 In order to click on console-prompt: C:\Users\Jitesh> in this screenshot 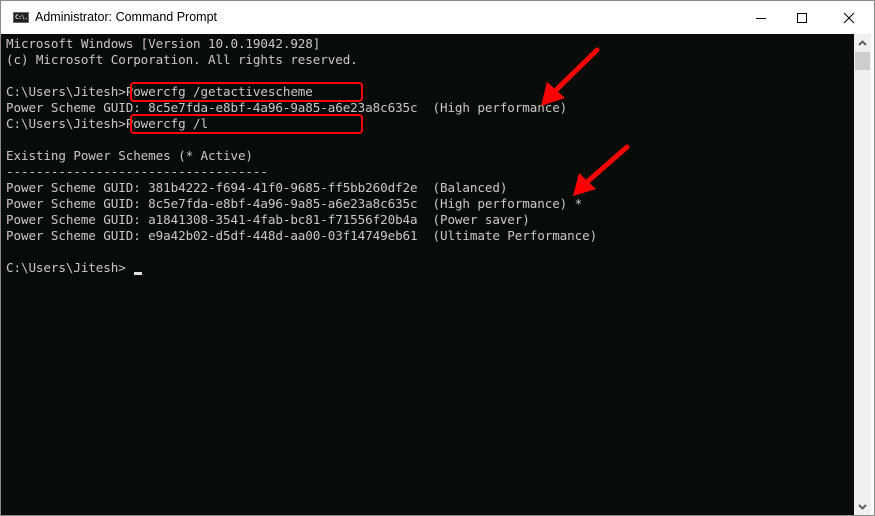, I will do `click(66, 267)`.